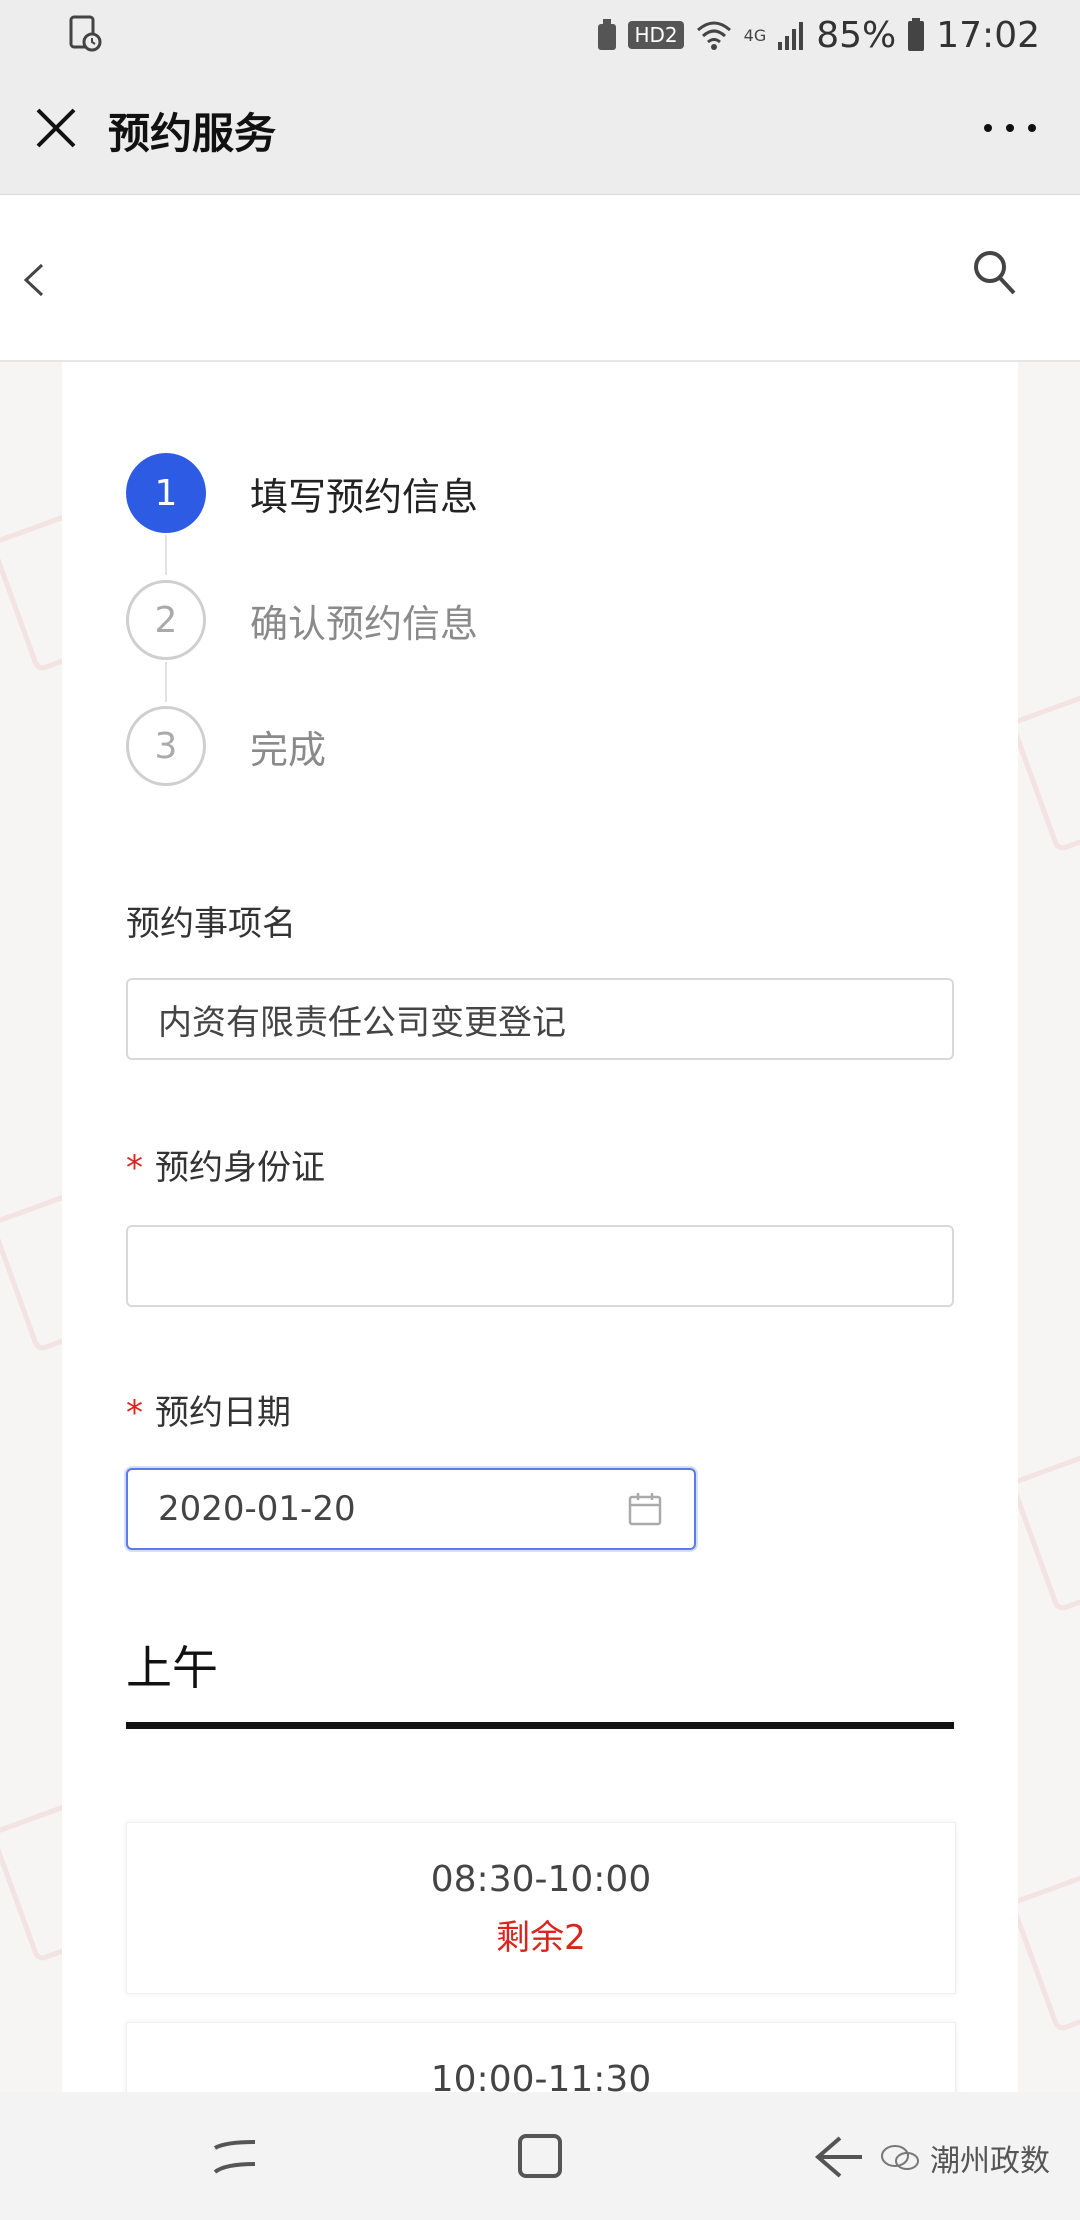  Describe the element at coordinates (541, 1908) in the screenshot. I see `time-slot: 08:30-10:00 剩余2` at that location.